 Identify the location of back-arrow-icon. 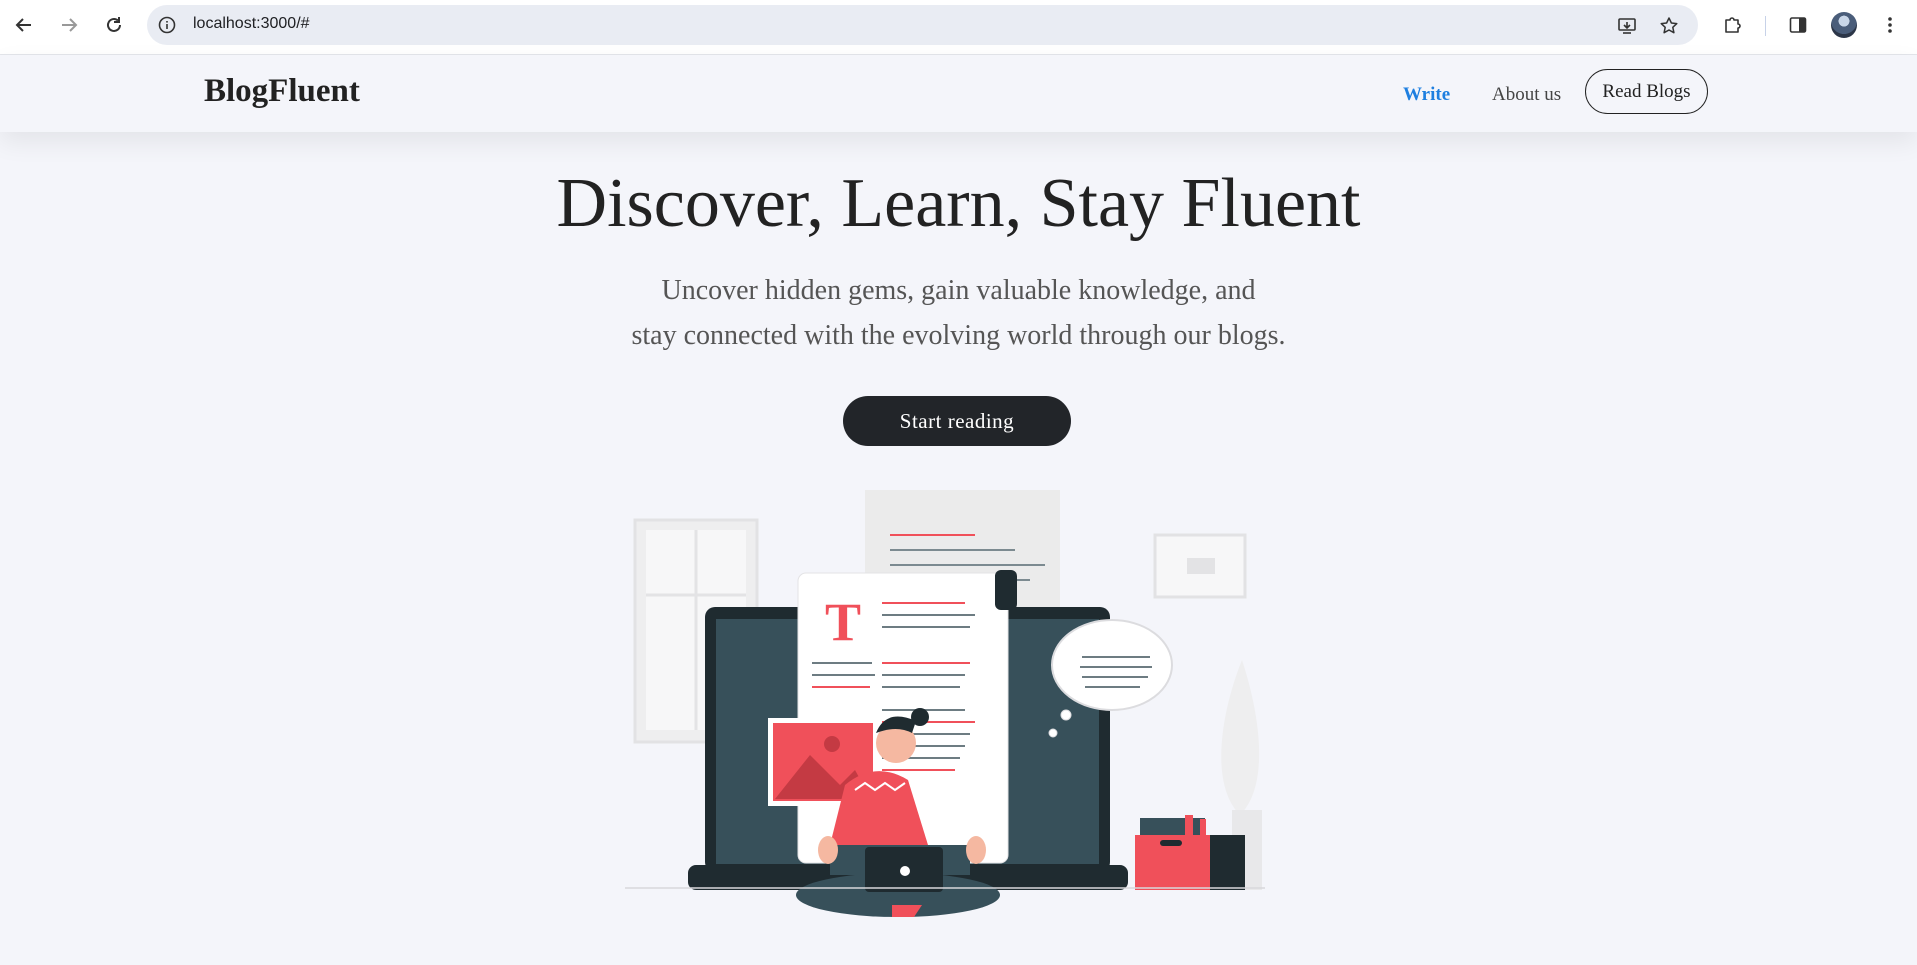
(23, 25).